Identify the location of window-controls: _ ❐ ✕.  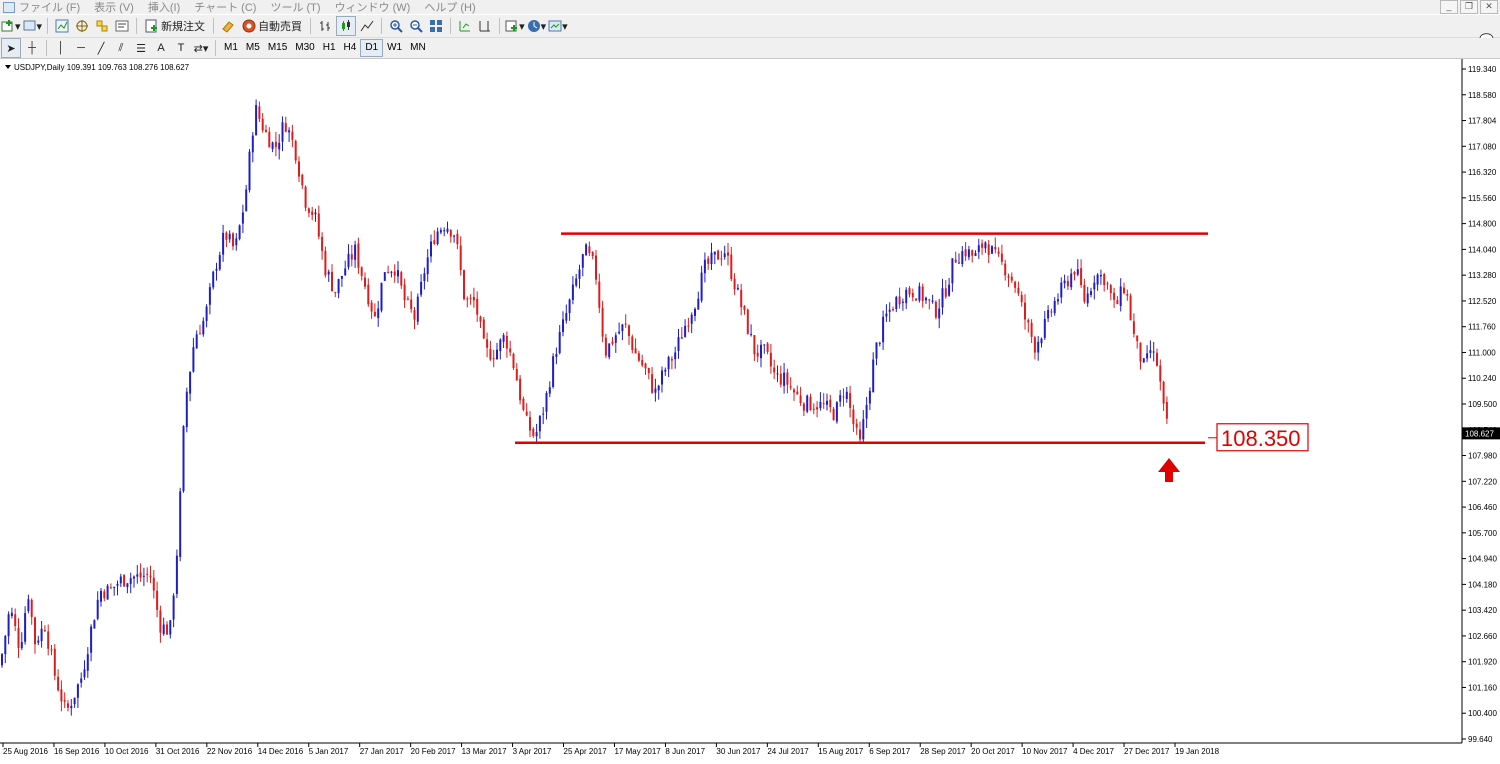
(1469, 7).